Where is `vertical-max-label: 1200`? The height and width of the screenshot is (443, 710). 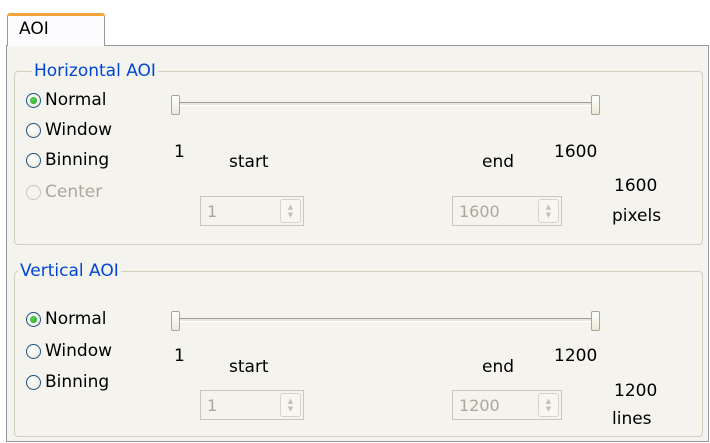
vertical-max-label: 1200 is located at coordinates (576, 356).